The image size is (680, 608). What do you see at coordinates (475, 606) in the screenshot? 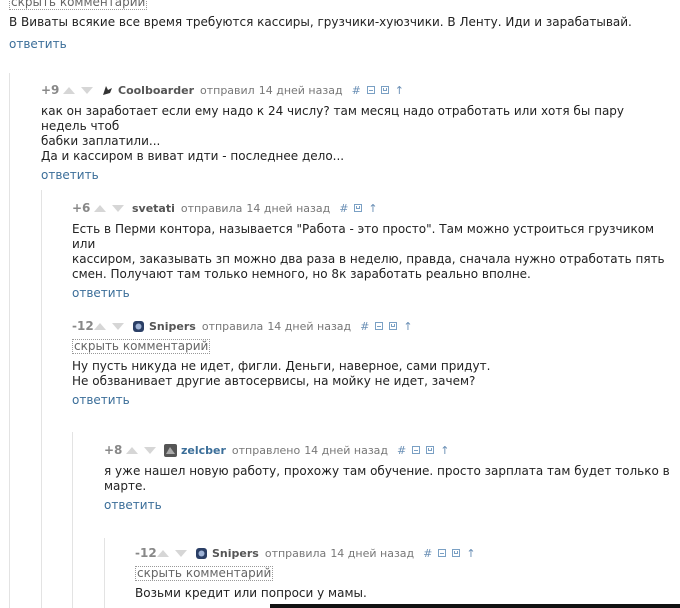
I see `overlay-edge` at bounding box center [475, 606].